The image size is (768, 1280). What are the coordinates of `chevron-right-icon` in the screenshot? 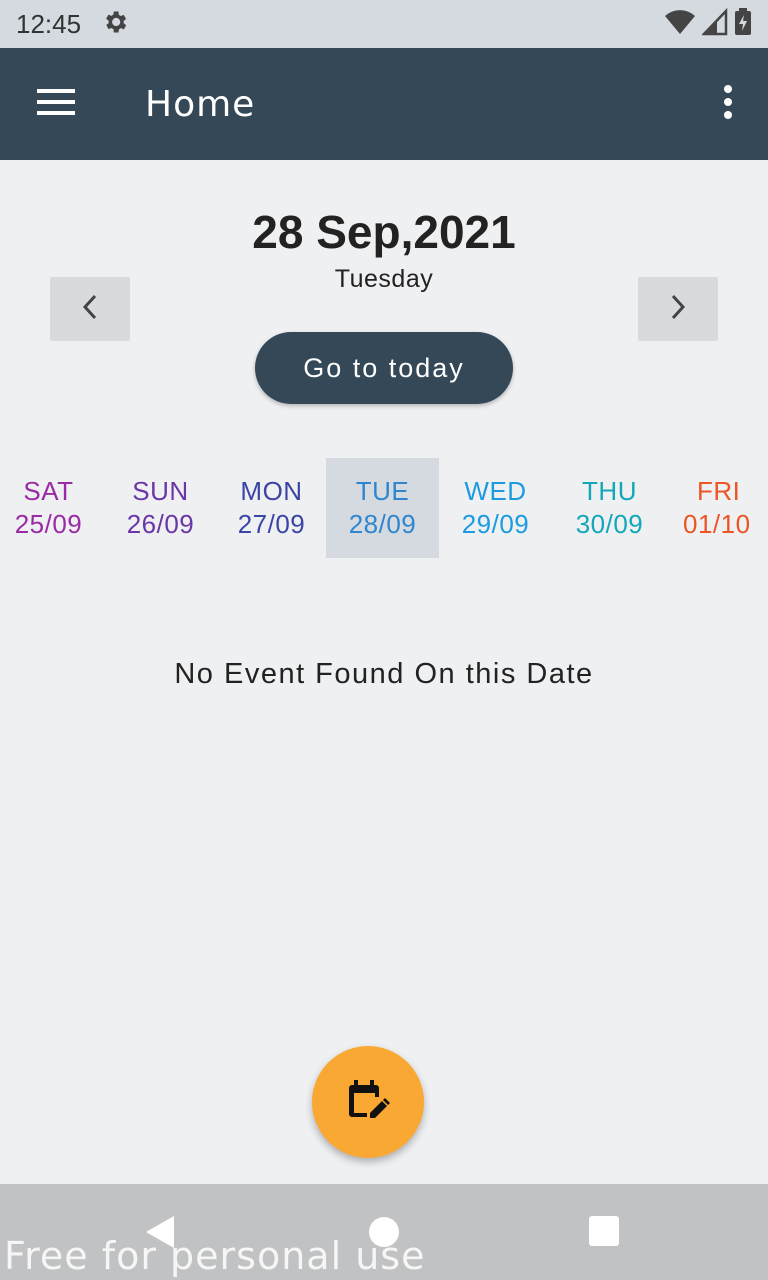 It's located at (678, 309).